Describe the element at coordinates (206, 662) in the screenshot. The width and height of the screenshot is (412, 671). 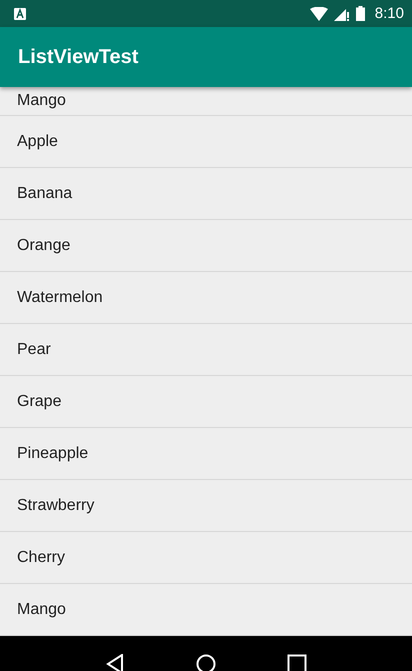
I see `home-icon` at that location.